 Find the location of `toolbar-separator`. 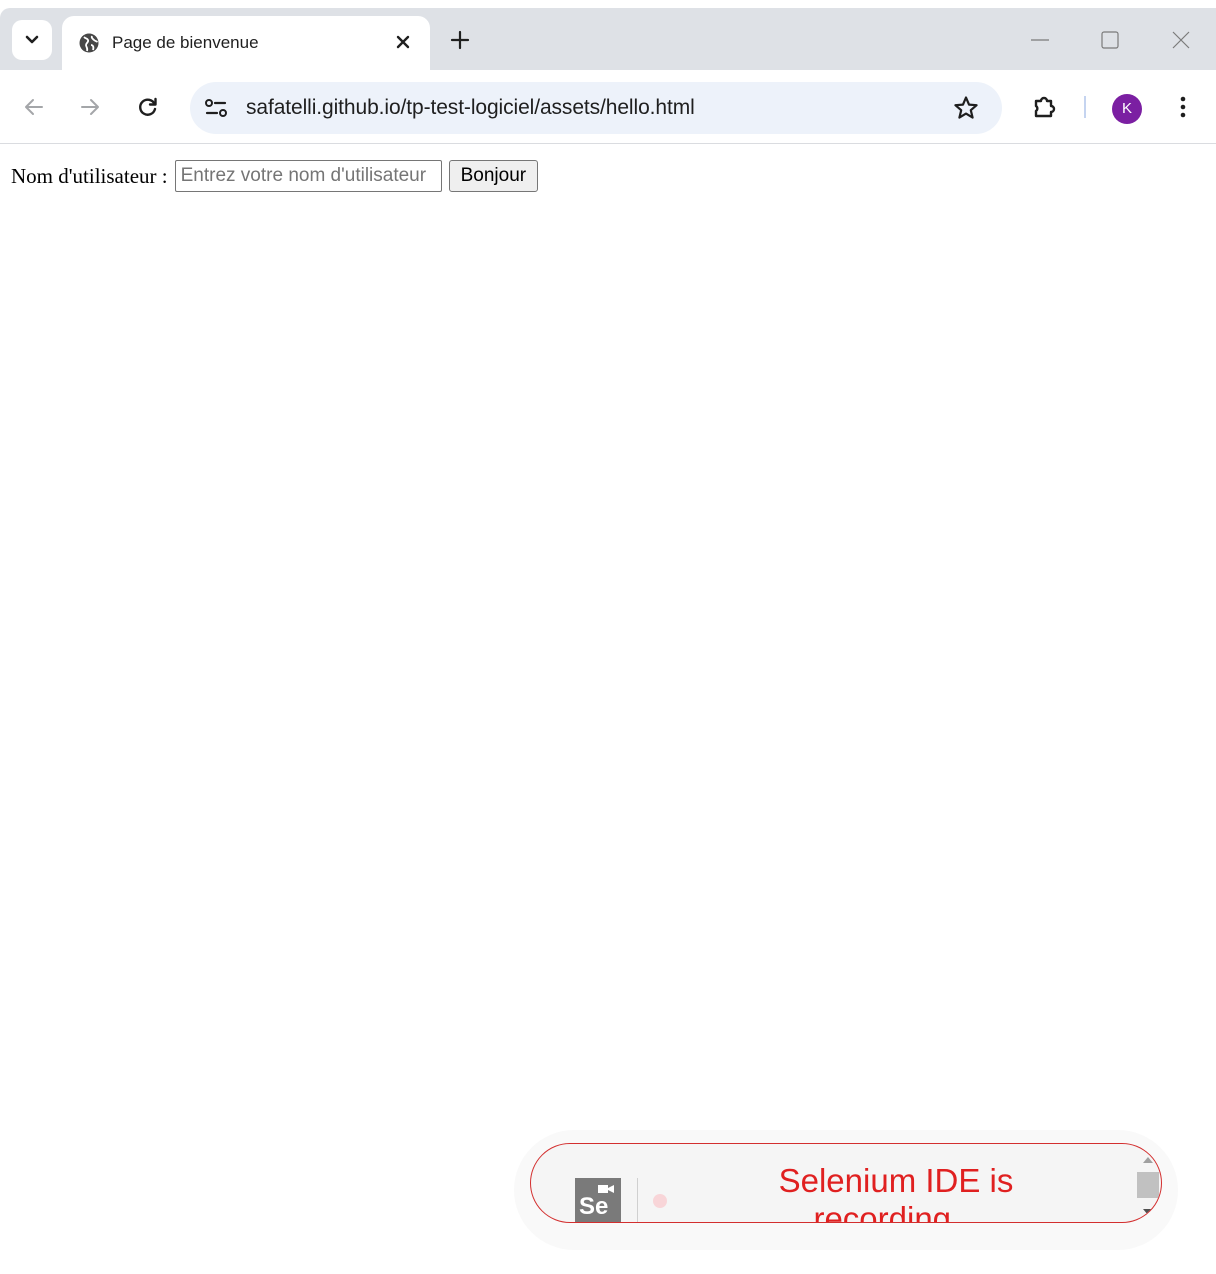

toolbar-separator is located at coordinates (1085, 107).